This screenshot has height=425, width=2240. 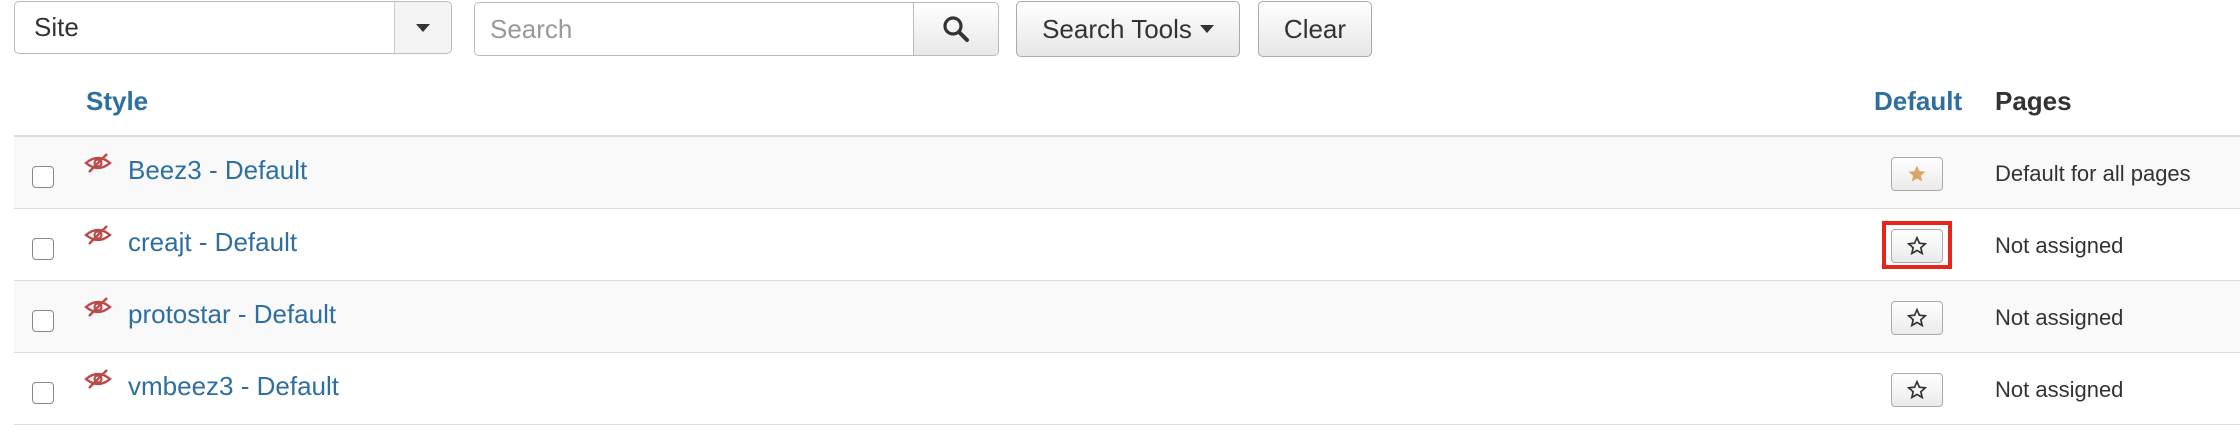 I want to click on style-link: protostar - Default, so click(x=232, y=314).